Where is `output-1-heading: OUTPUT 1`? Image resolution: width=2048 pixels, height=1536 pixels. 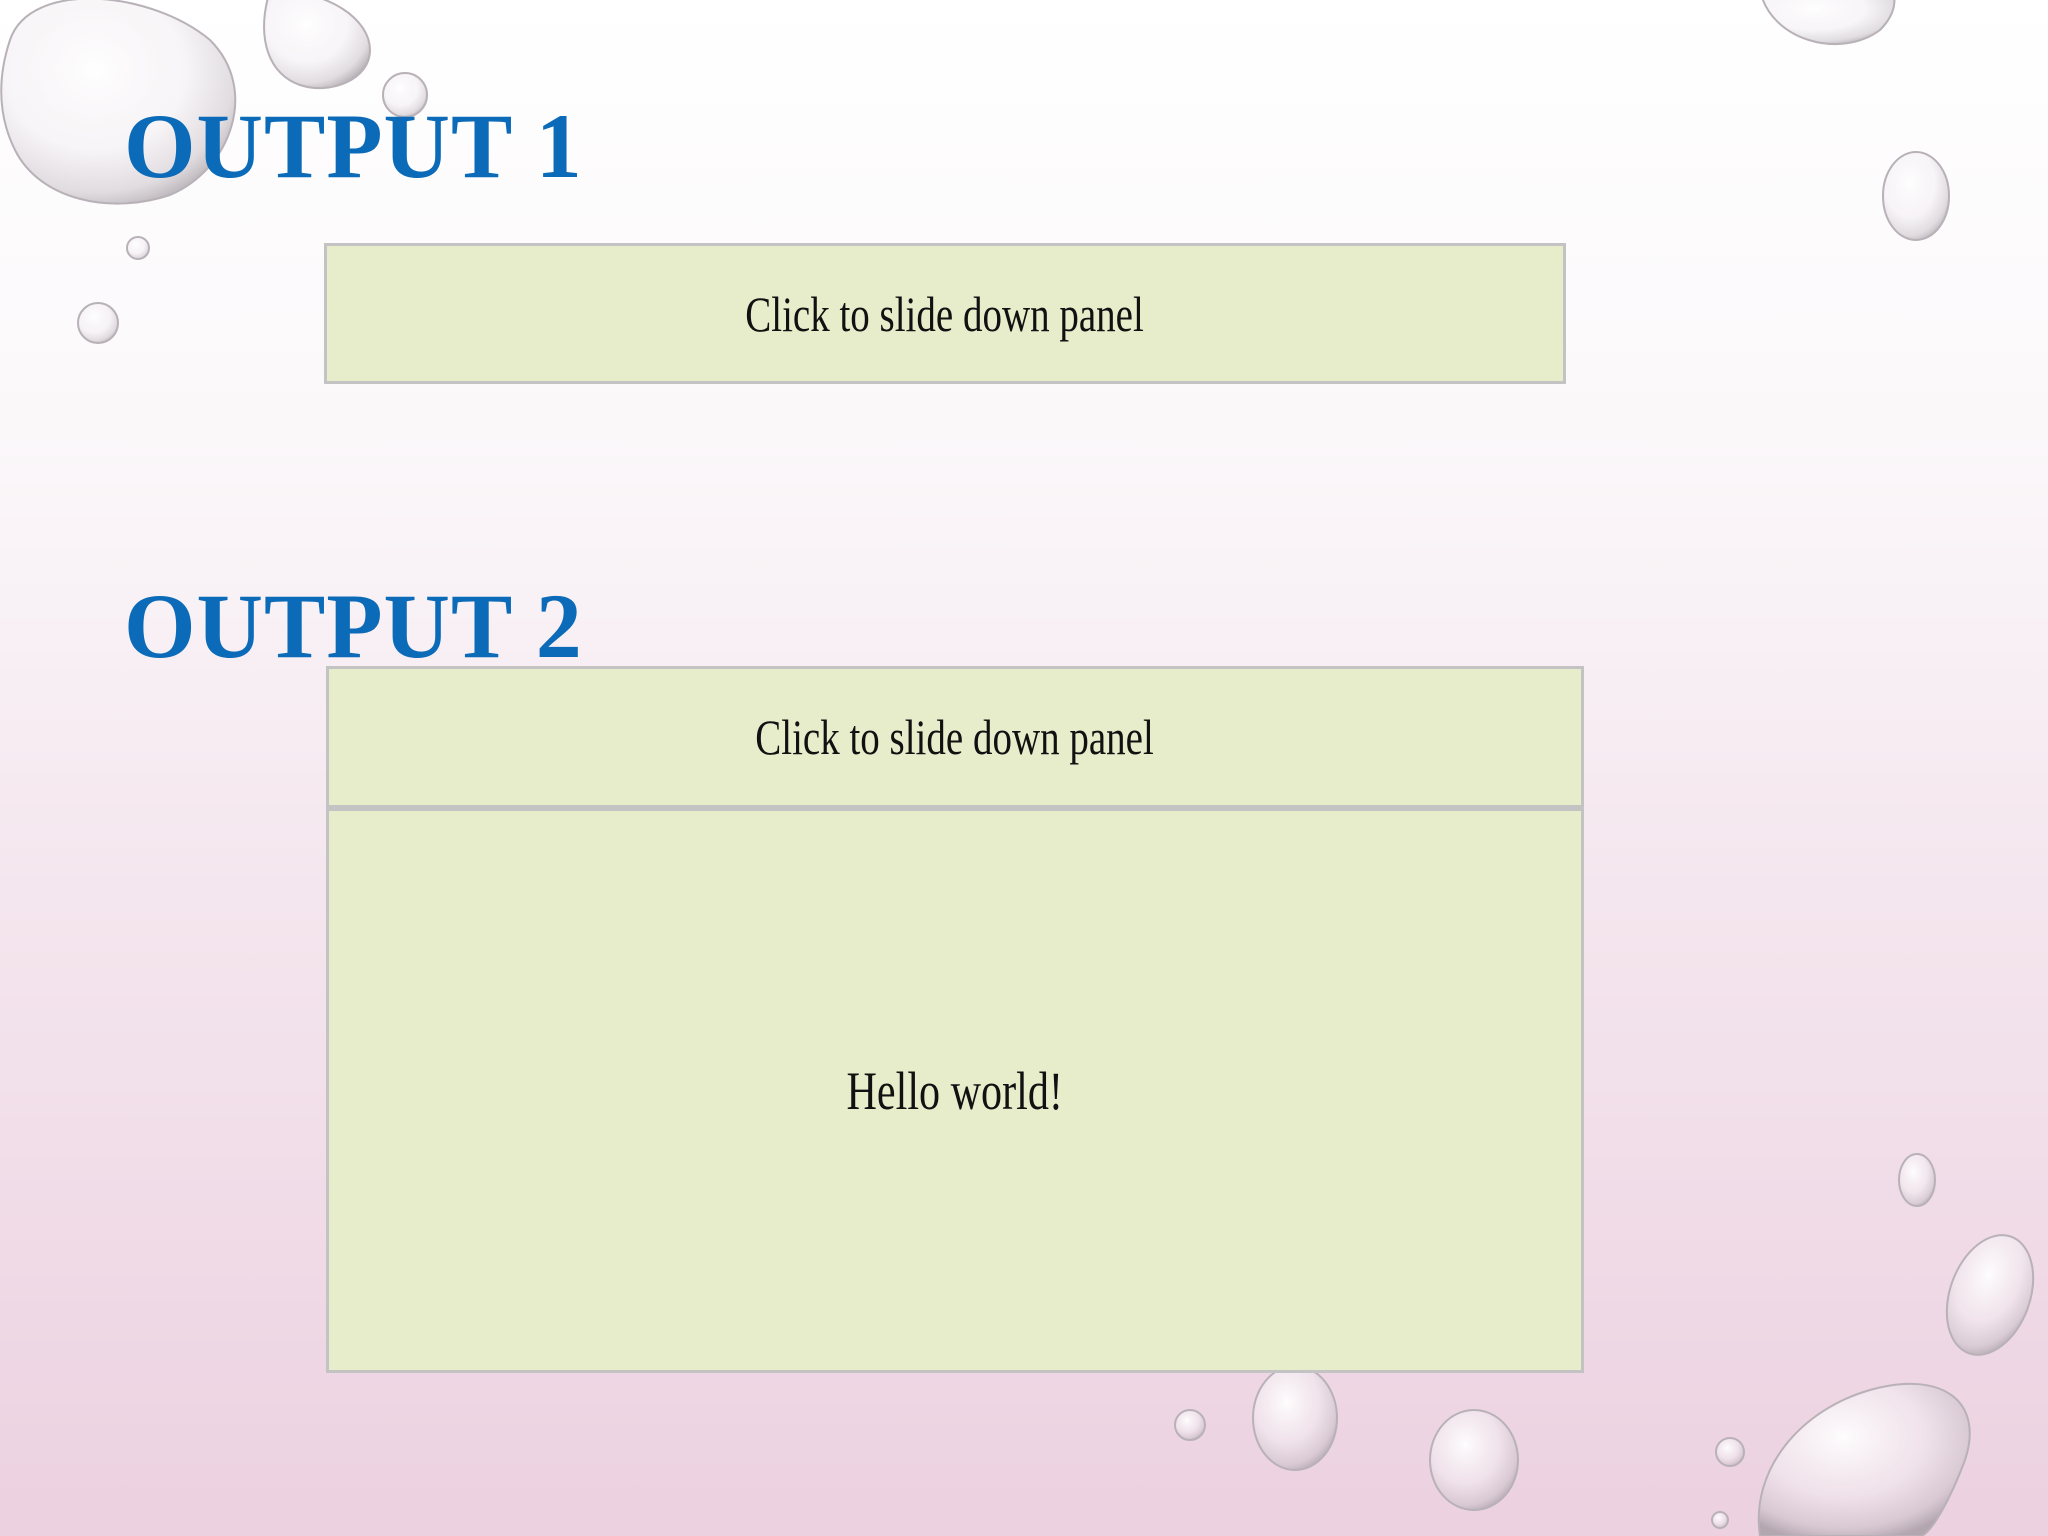
output-1-heading: OUTPUT 1 is located at coordinates (353, 146).